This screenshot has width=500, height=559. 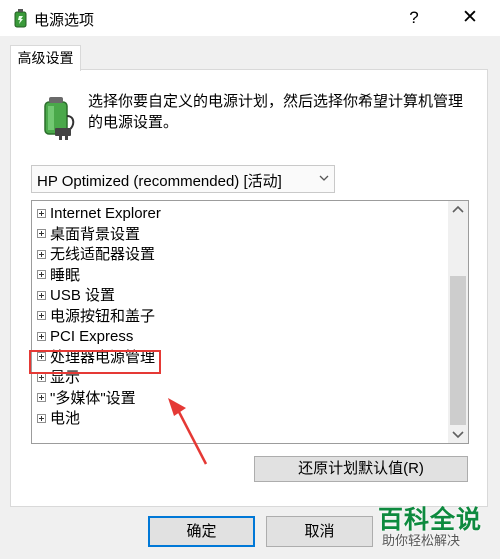 I want to click on power-plan-dropdown: HP Optimized (recommended) [活动], so click(x=183, y=179).